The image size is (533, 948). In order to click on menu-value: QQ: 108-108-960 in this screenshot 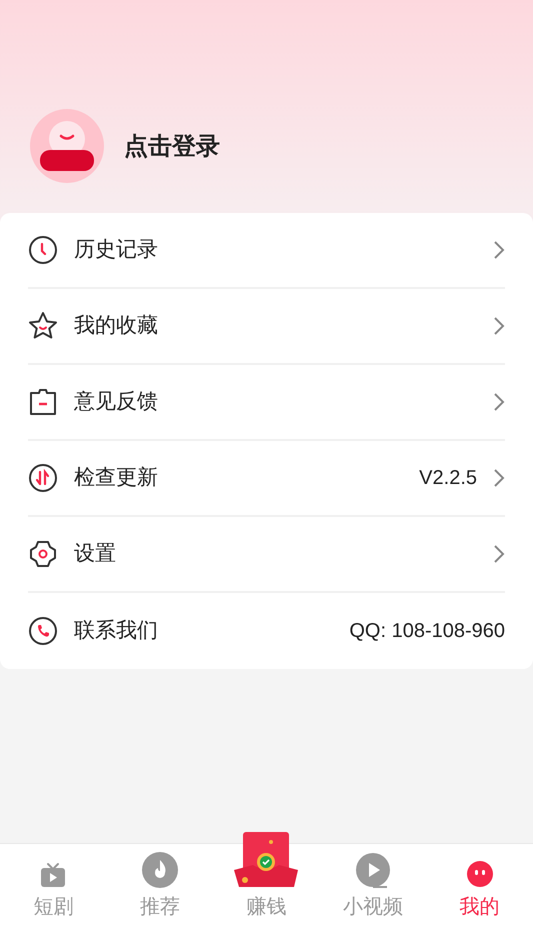, I will do `click(427, 631)`.